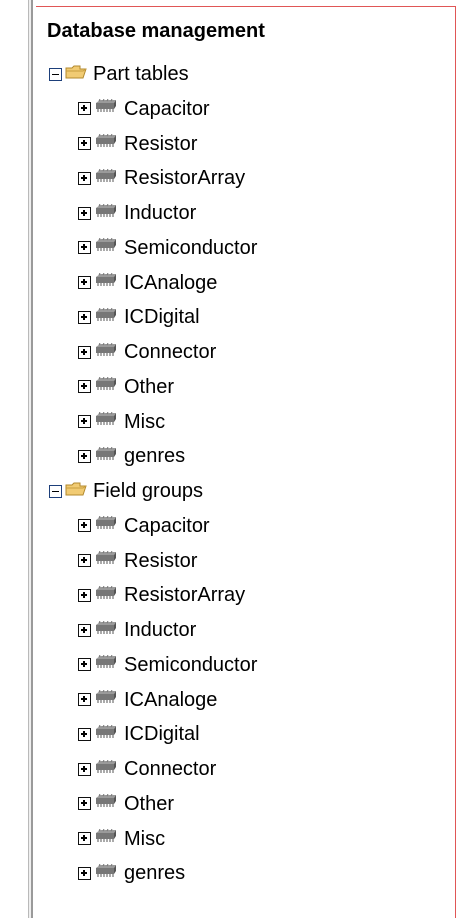  Describe the element at coordinates (156, 31) in the screenshot. I see `tree-title: Database management` at that location.